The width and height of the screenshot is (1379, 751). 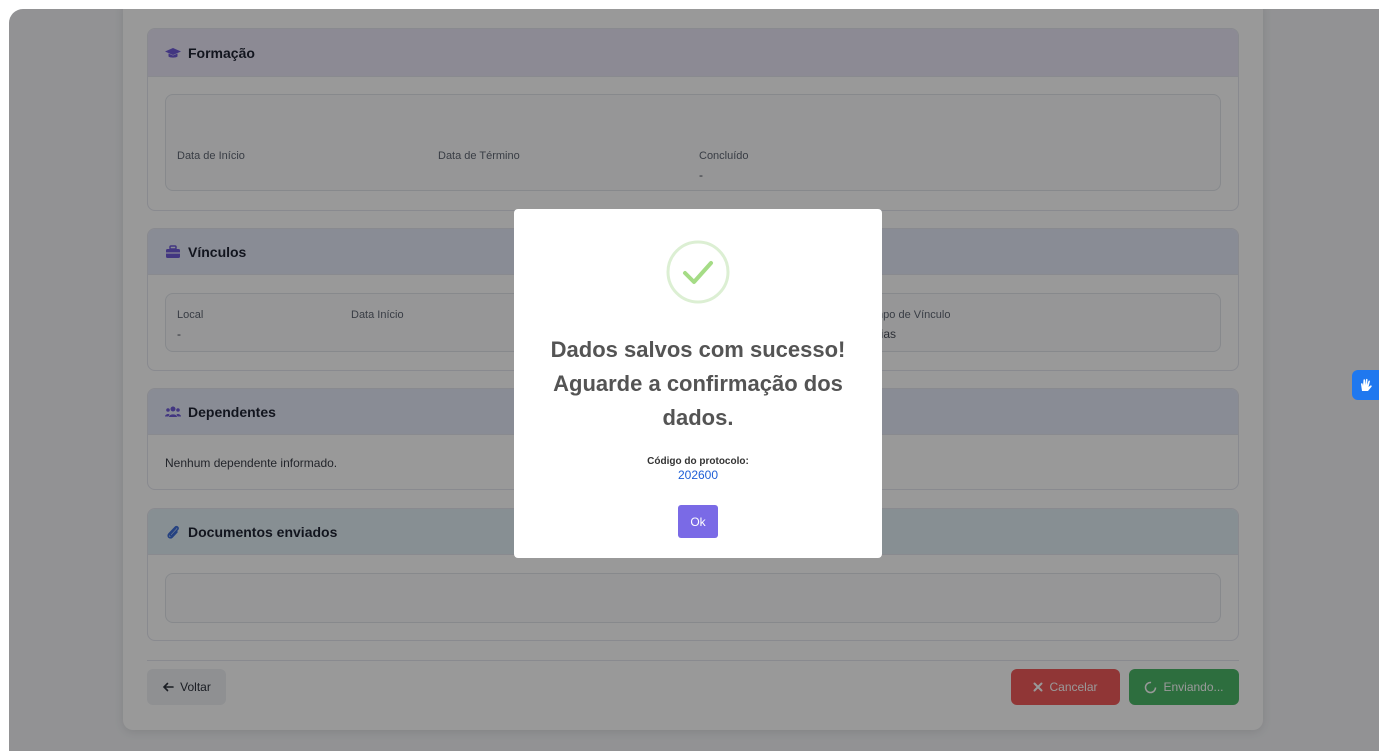 What do you see at coordinates (698, 461) in the screenshot?
I see `protocol-label: Código do protocolo:` at bounding box center [698, 461].